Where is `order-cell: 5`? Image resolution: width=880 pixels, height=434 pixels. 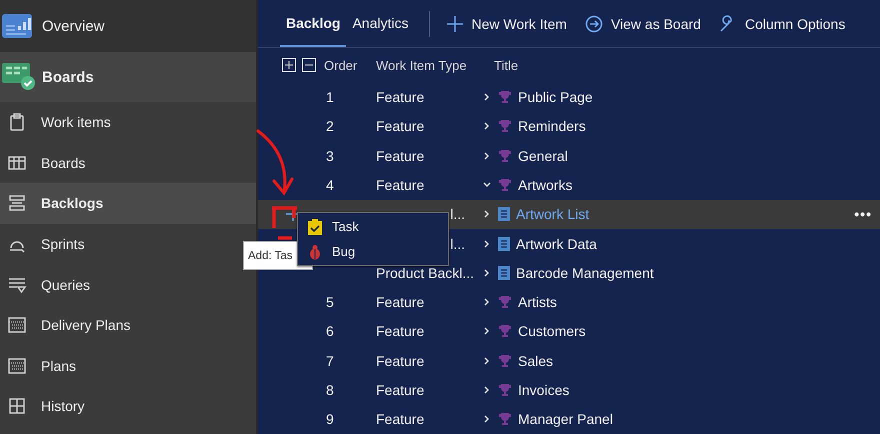 order-cell: 5 is located at coordinates (330, 302).